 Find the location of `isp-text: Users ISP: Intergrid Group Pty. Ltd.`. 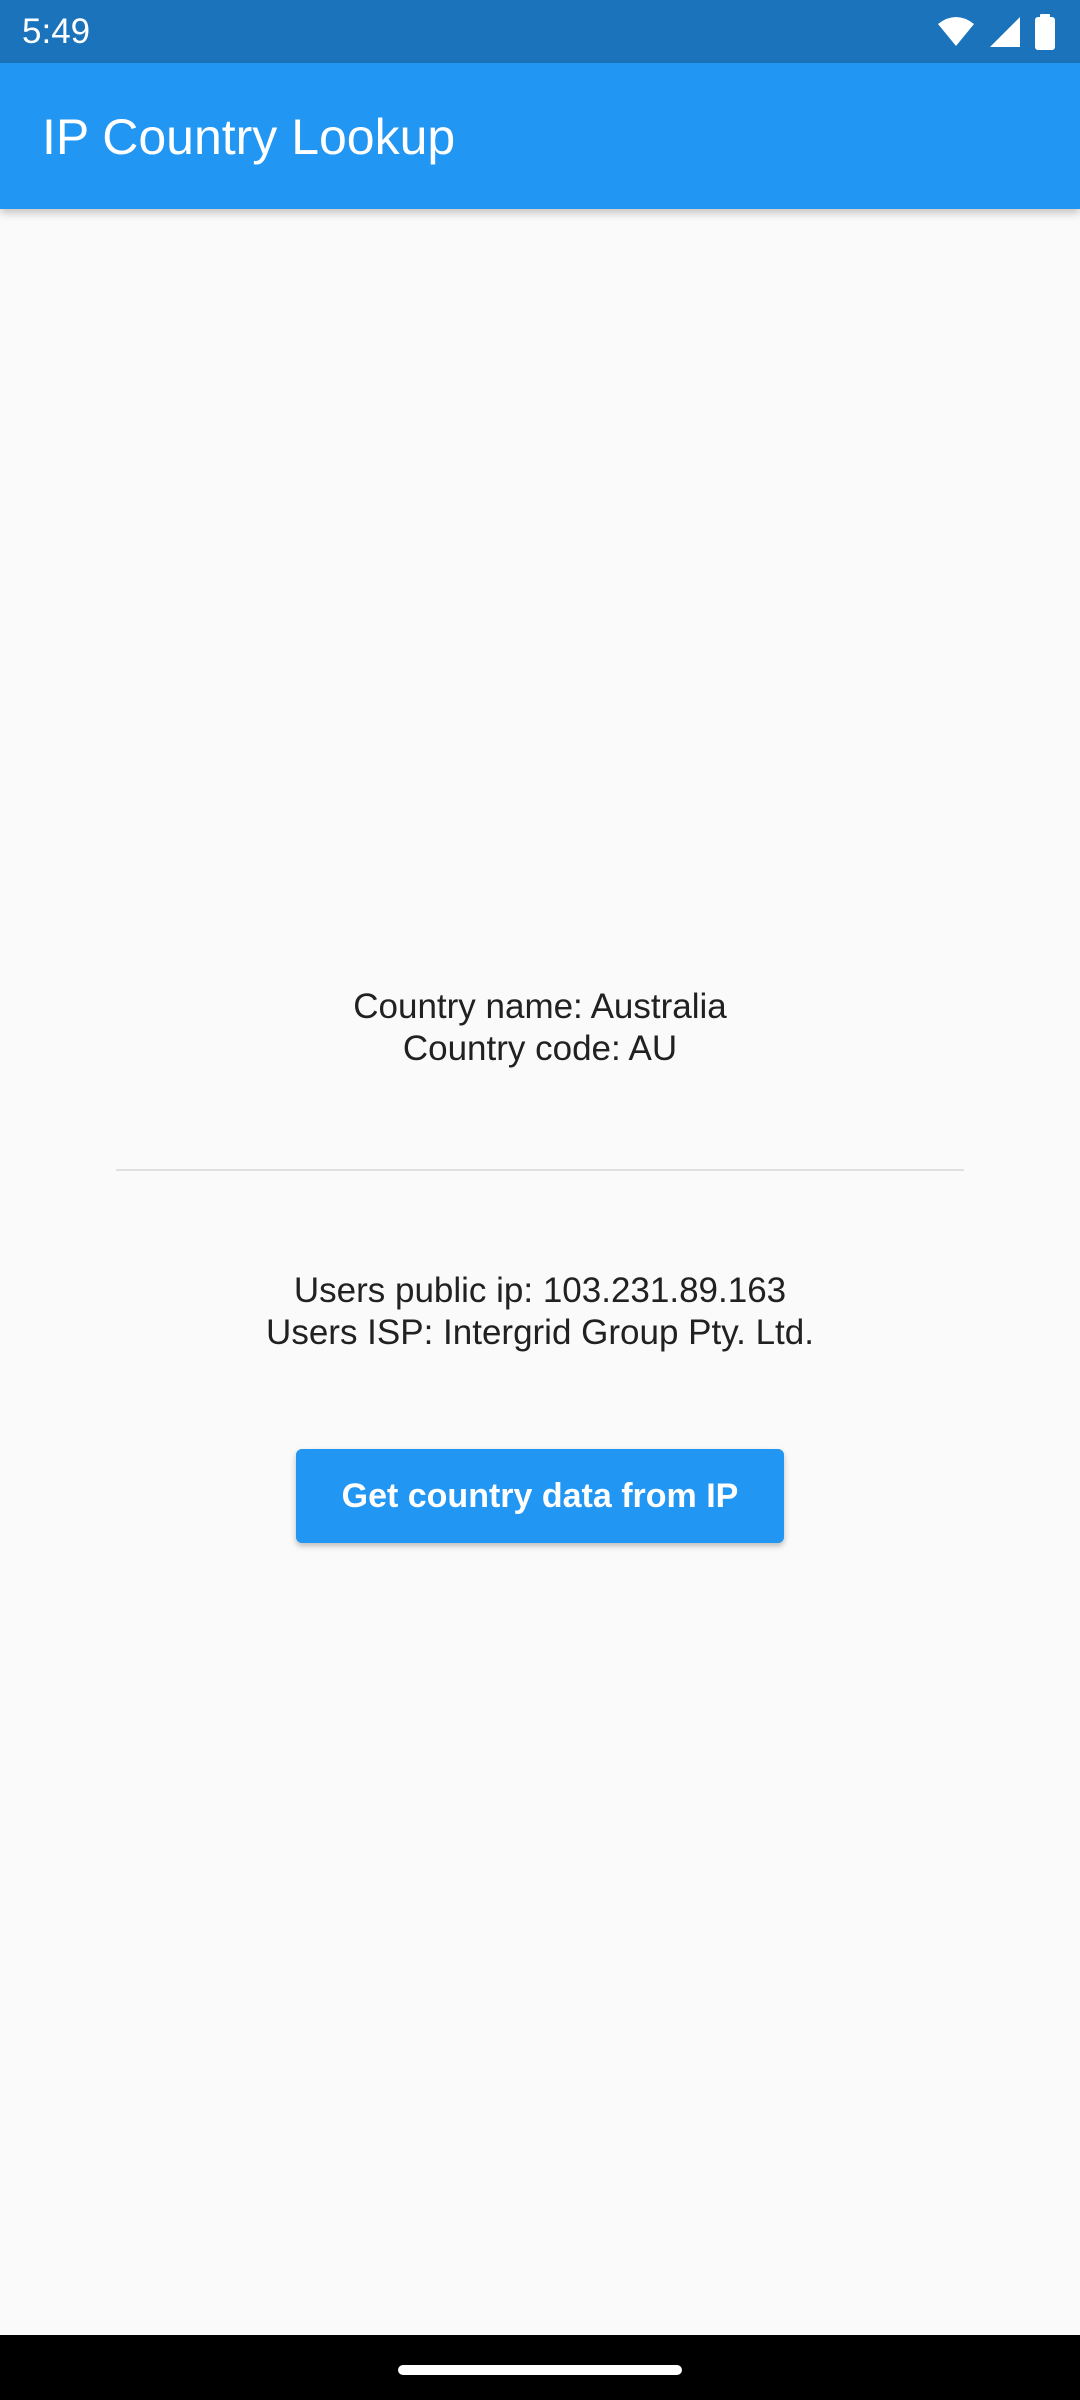

isp-text: Users ISP: Intergrid Group Pty. Ltd. is located at coordinates (540, 1332).